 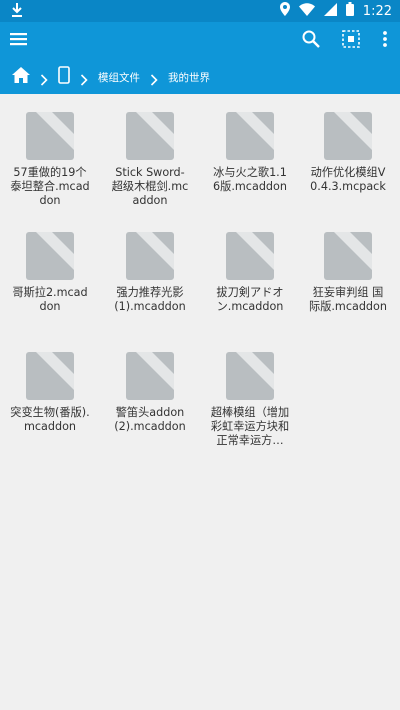 I want to click on wifi-icon, so click(x=306, y=11).